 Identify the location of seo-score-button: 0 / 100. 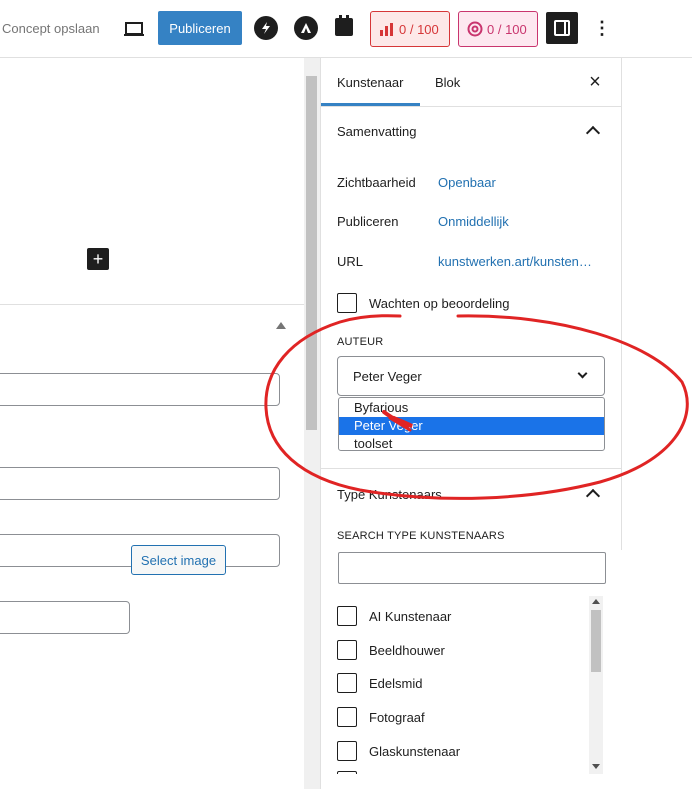
(410, 29).